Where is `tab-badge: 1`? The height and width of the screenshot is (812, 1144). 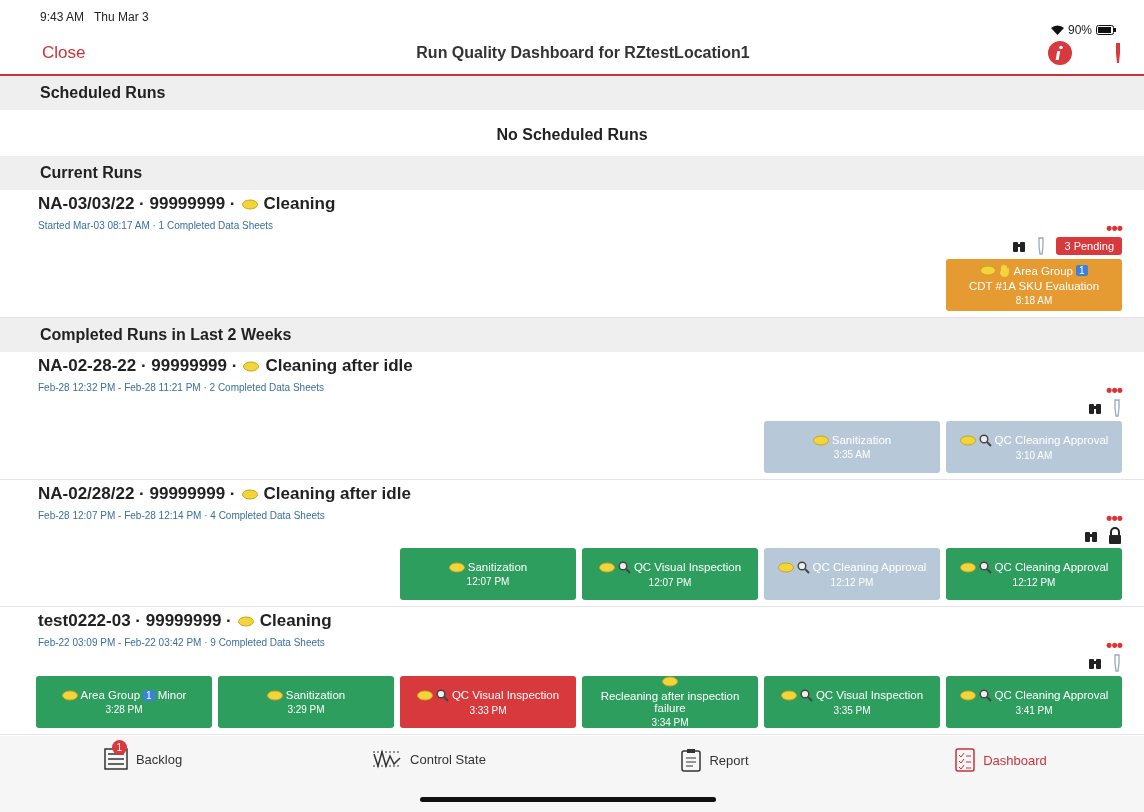 tab-badge: 1 is located at coordinates (119, 747).